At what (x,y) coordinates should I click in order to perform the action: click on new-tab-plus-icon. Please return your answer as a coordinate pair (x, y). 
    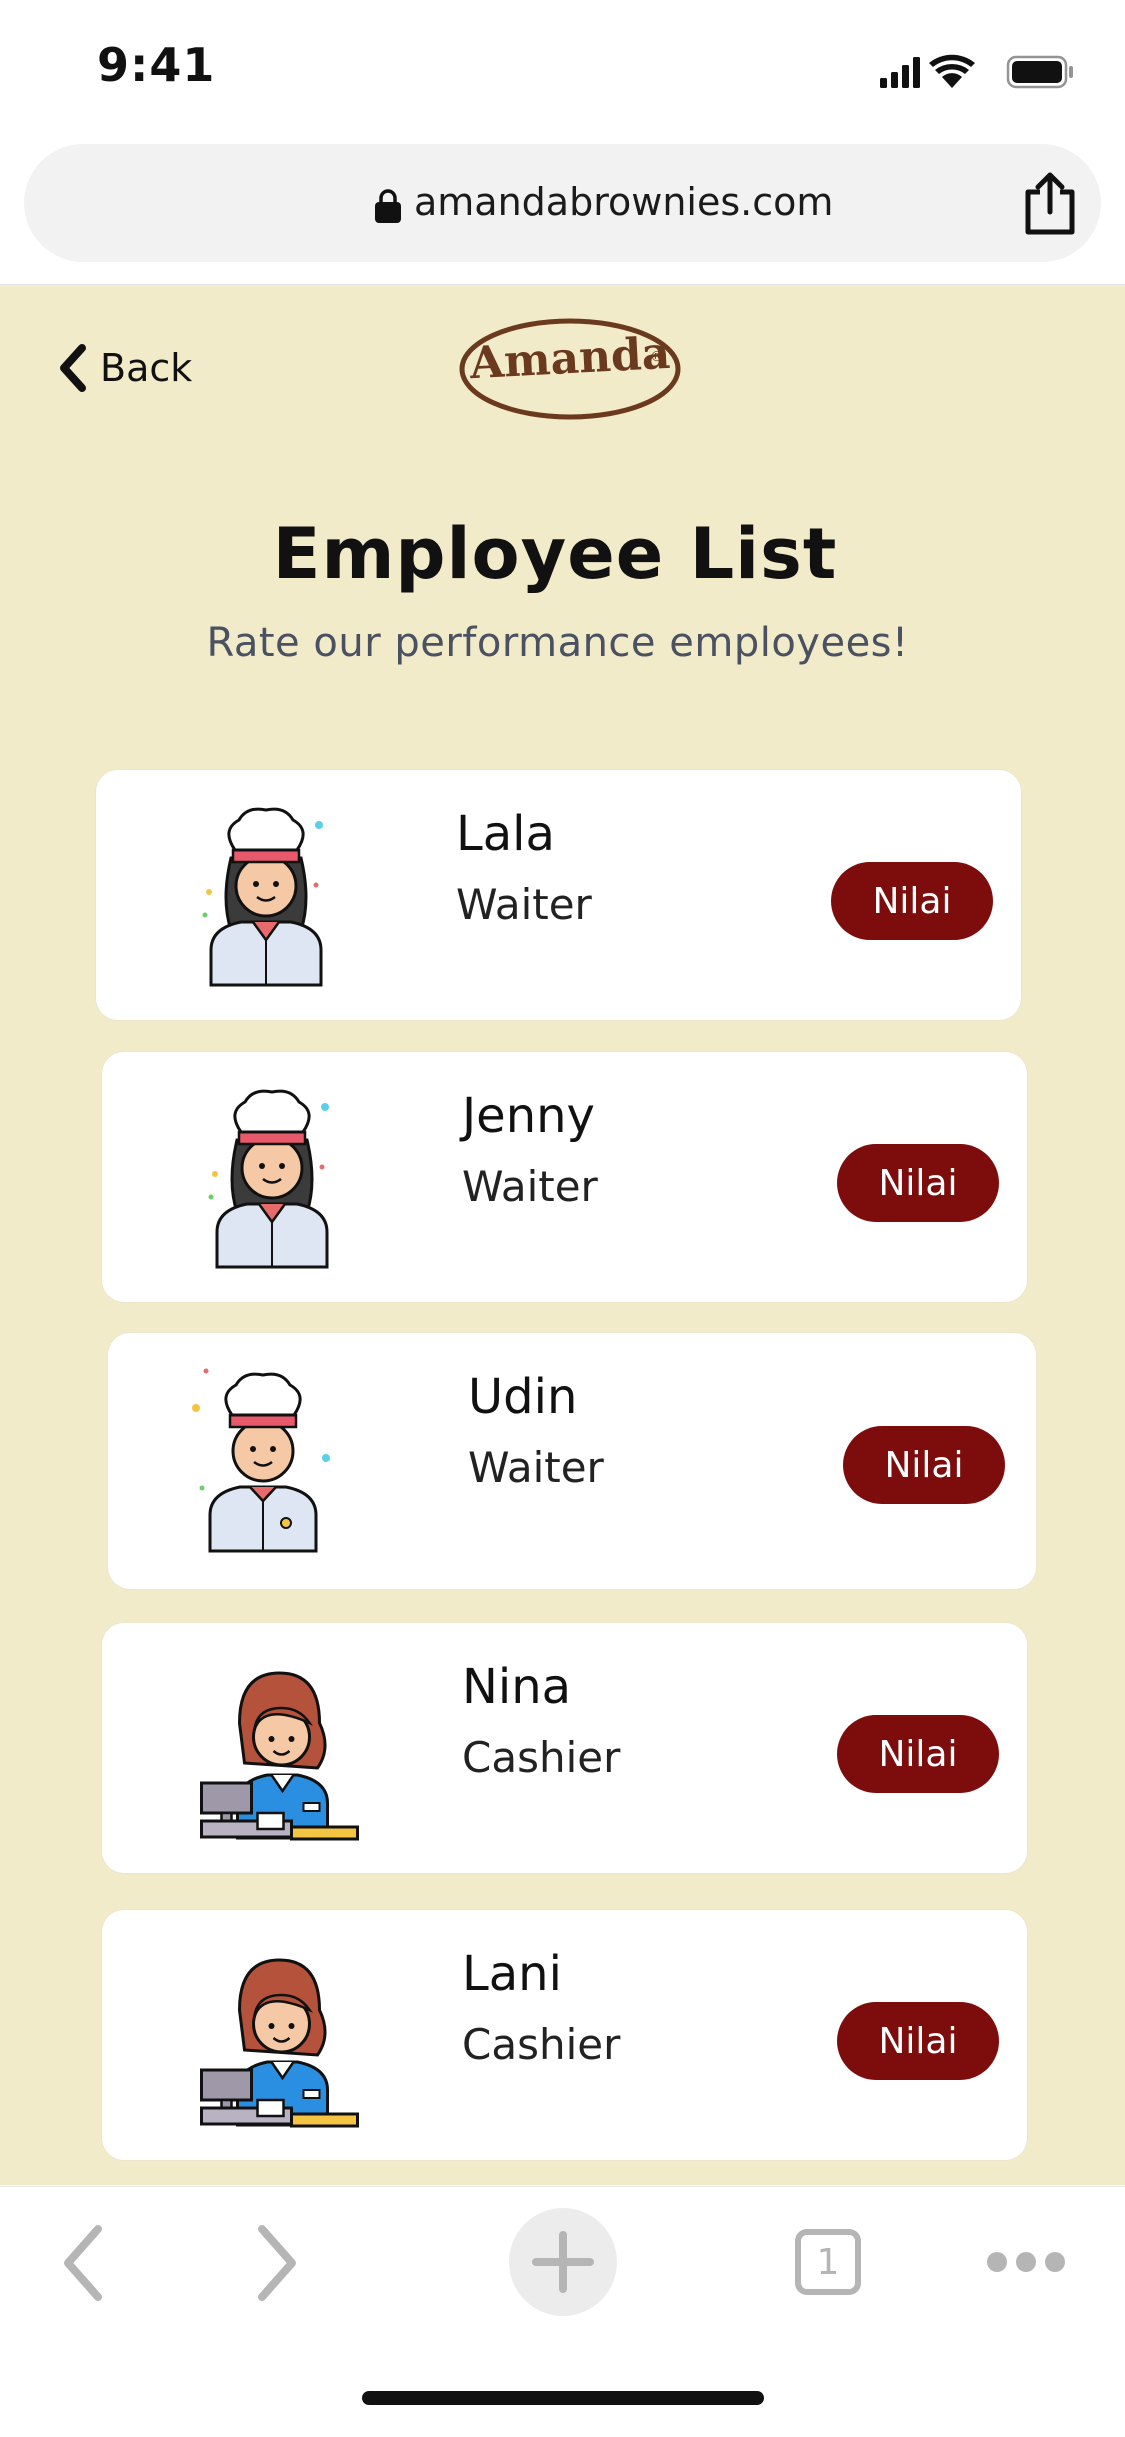
    Looking at the image, I should click on (563, 2262).